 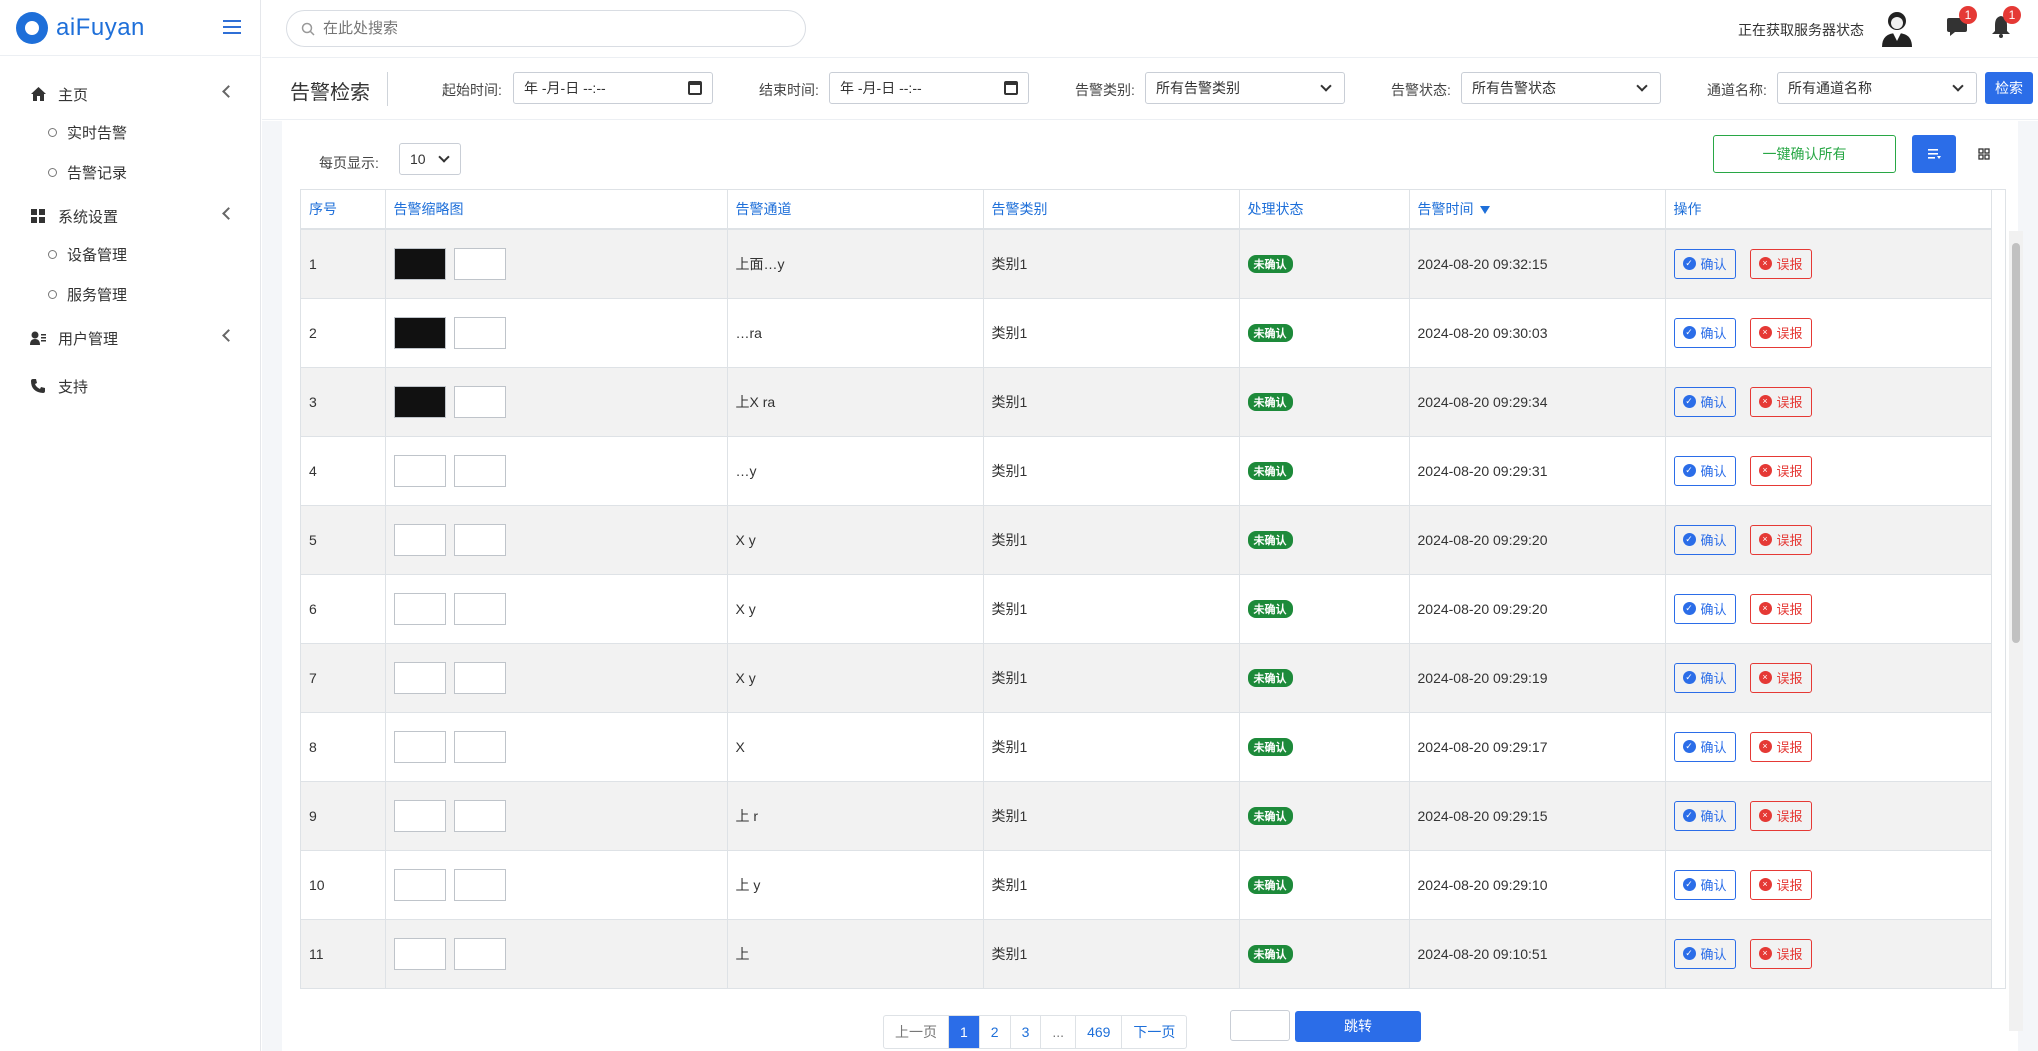 I want to click on message-icon: 1, so click(x=1962, y=21).